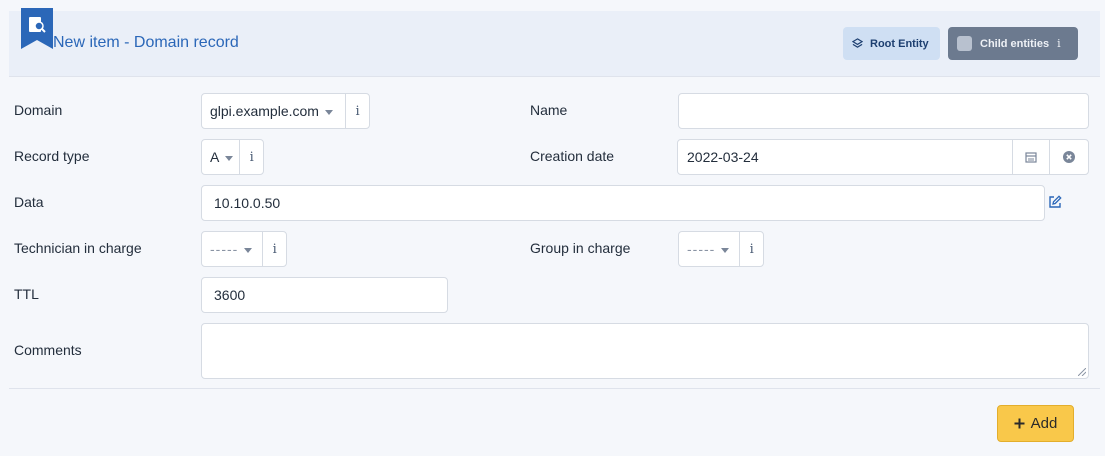 The image size is (1105, 456). Describe the element at coordinates (37, 28) in the screenshot. I see `domain-record-icon` at that location.